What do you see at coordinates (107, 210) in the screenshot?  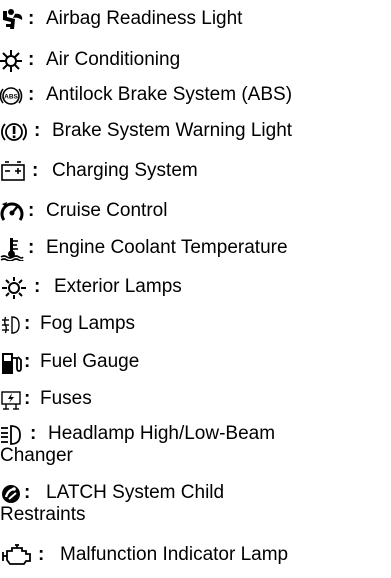 I see `legend-item-label: Cruise Control` at bounding box center [107, 210].